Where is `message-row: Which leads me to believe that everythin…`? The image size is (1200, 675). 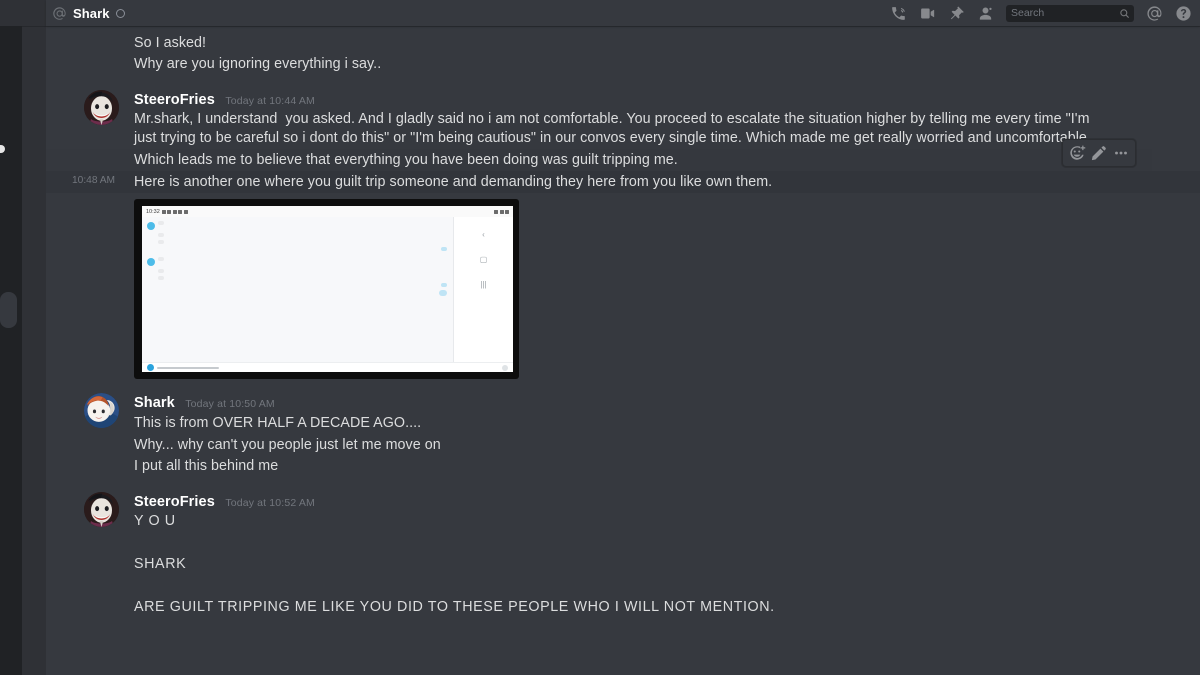 message-row: Which leads me to believe that everythin… is located at coordinates (599, 155).